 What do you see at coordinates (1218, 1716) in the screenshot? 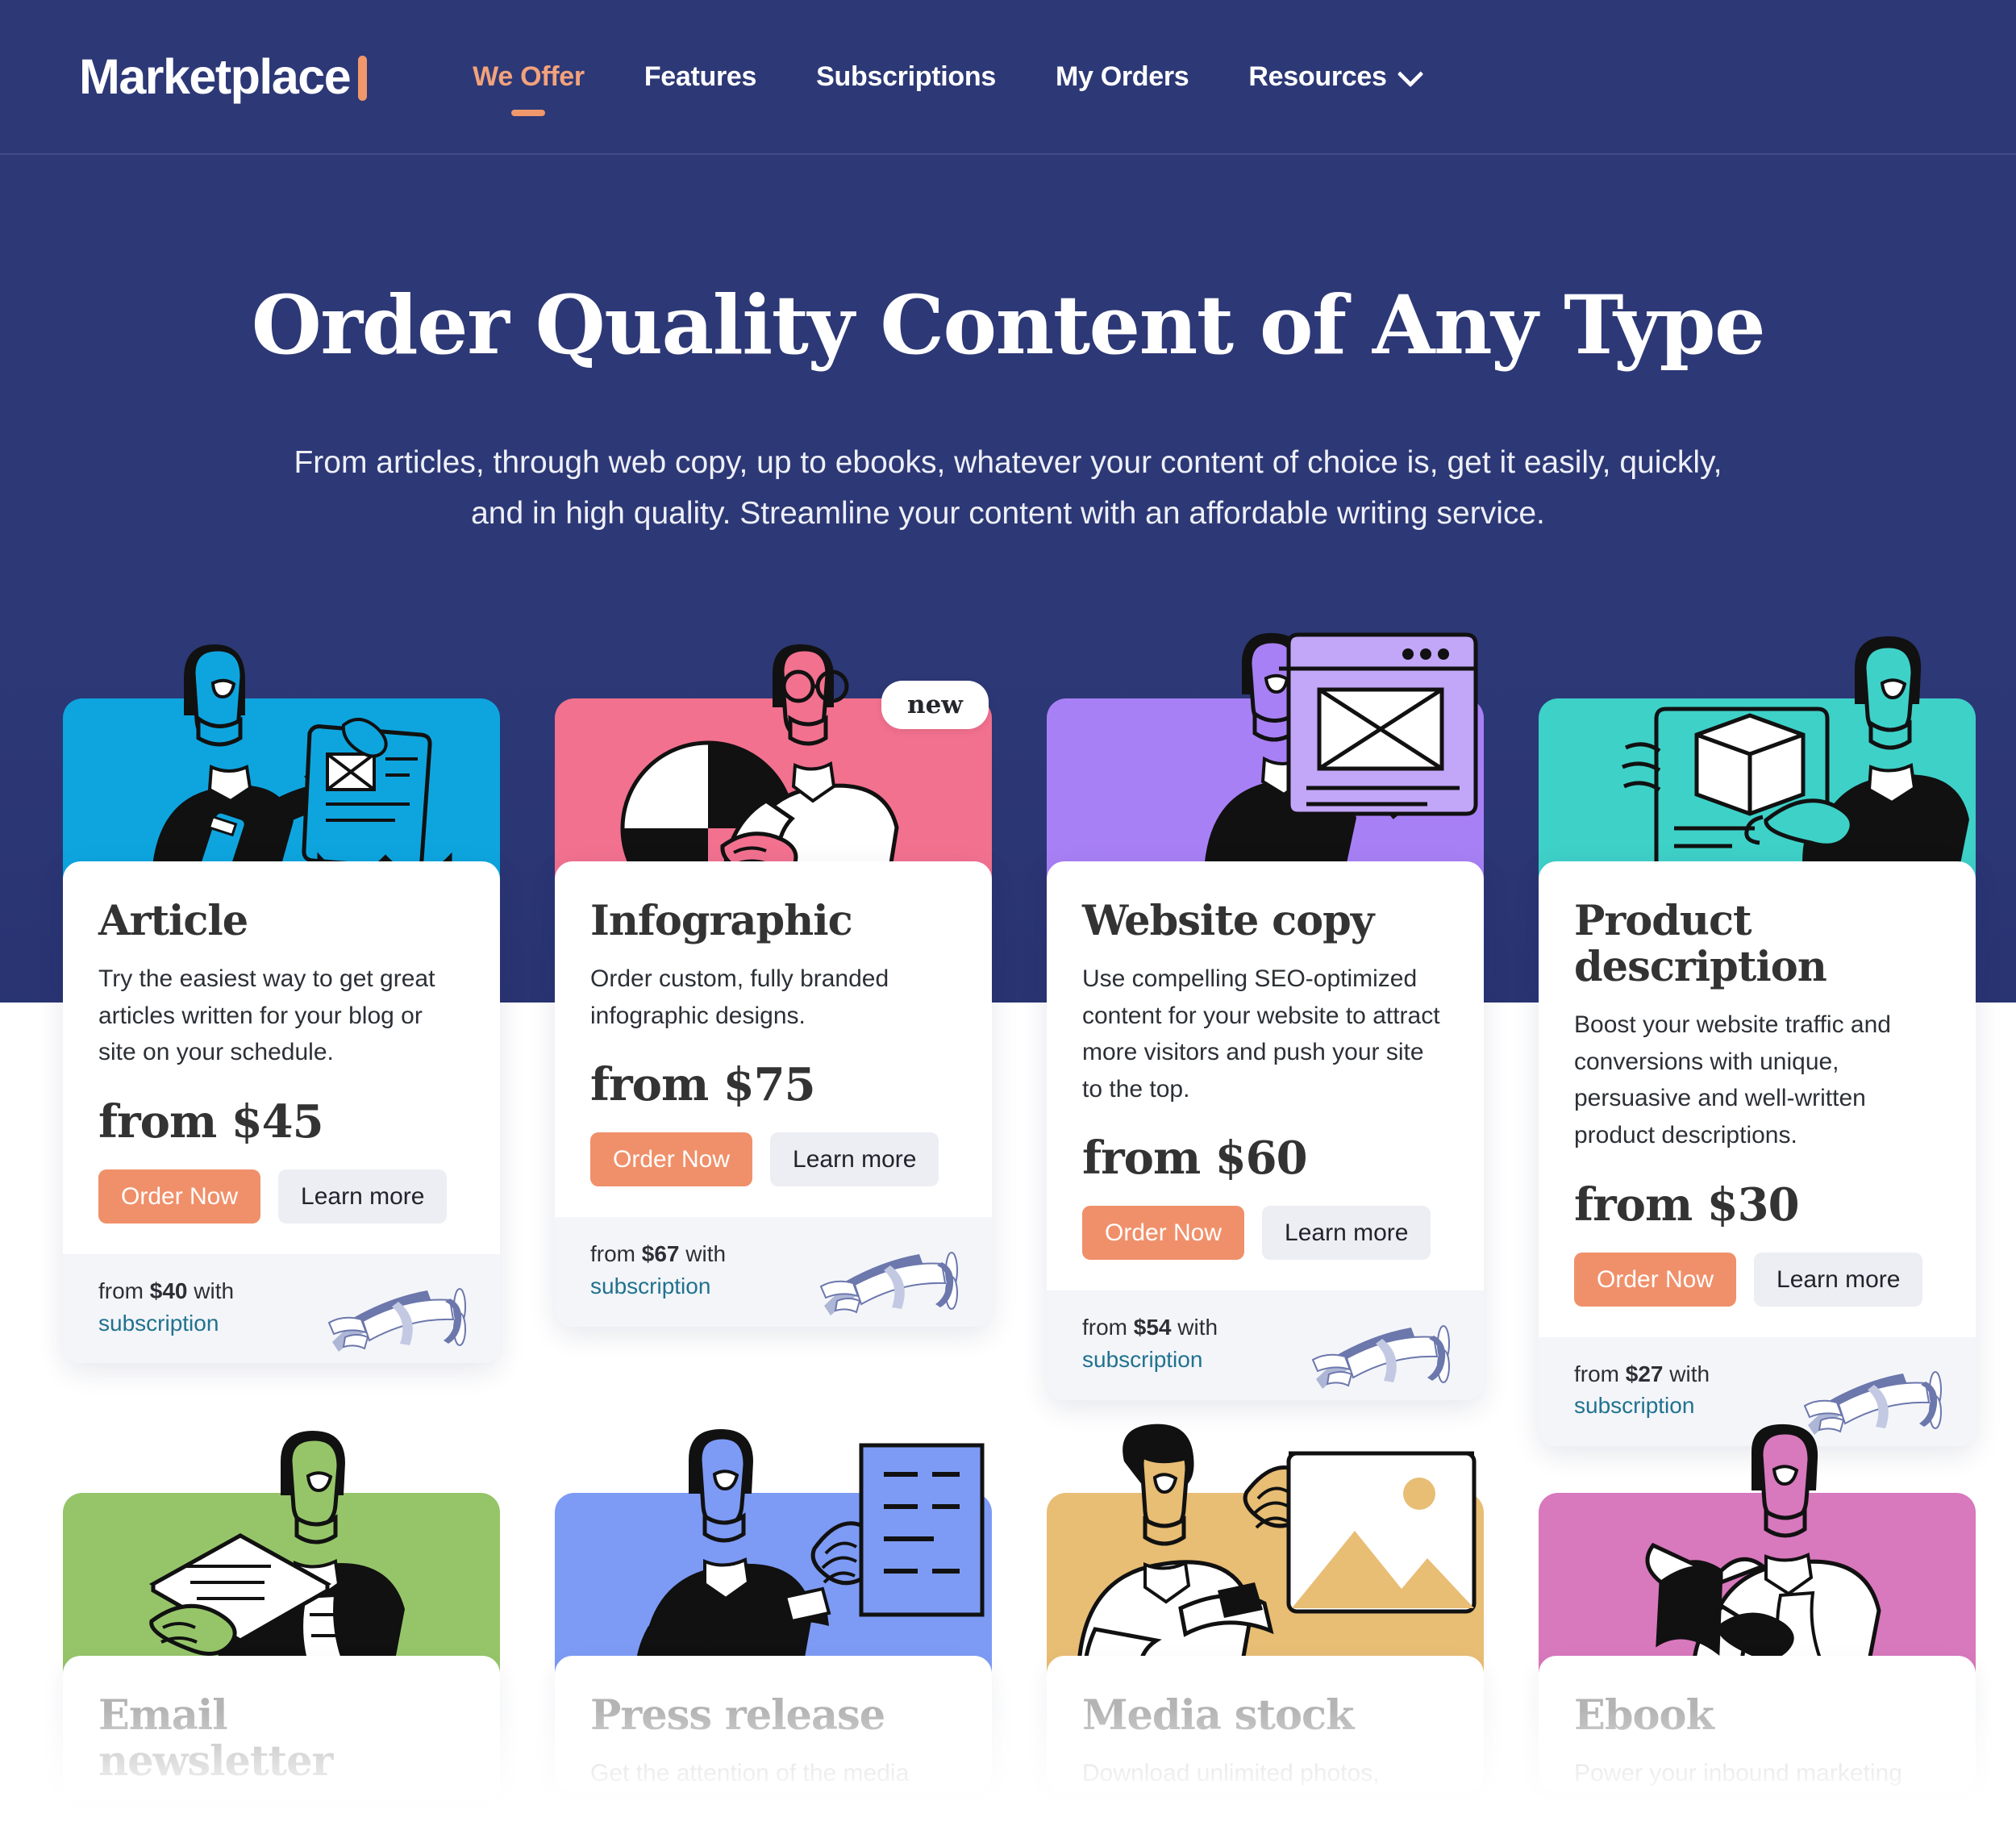
I see `card-title: Media stock` at bounding box center [1218, 1716].